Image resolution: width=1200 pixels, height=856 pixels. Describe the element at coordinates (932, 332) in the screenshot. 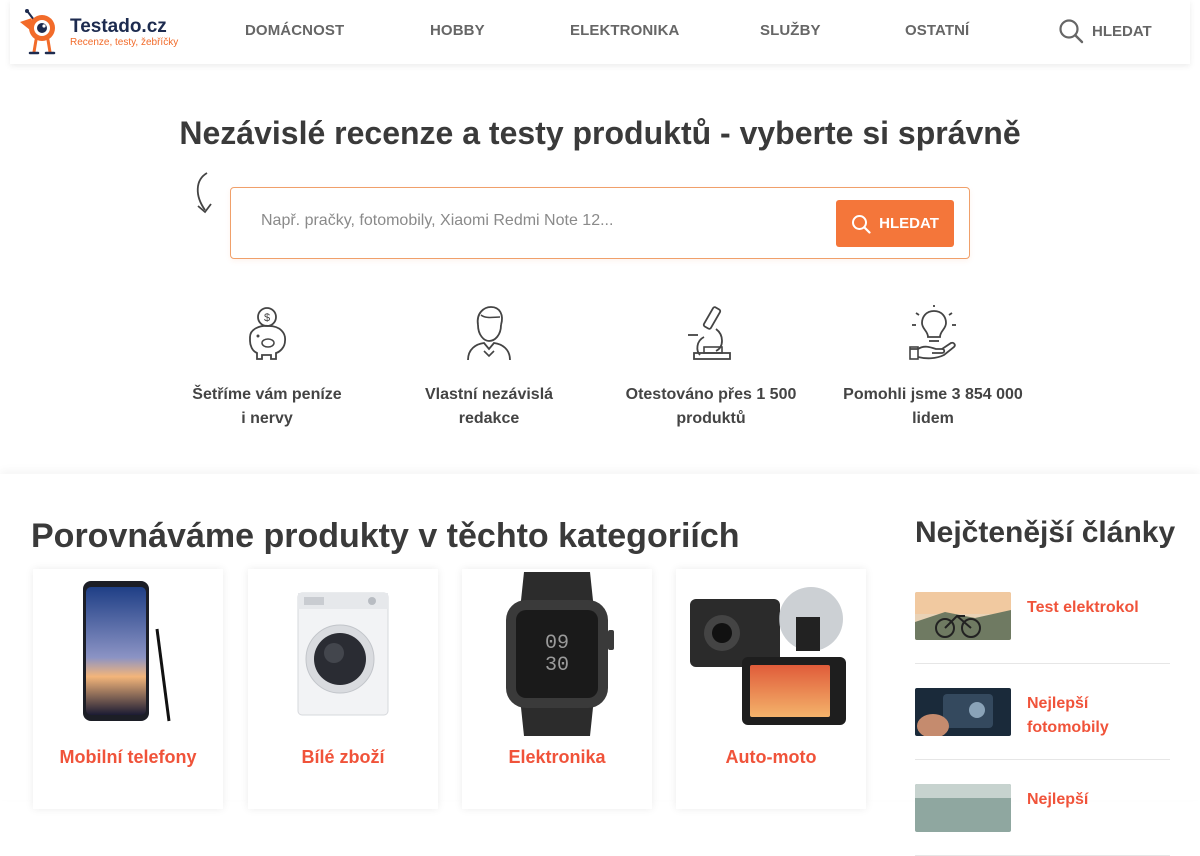

I see `lightbulb-hand-icon` at that location.